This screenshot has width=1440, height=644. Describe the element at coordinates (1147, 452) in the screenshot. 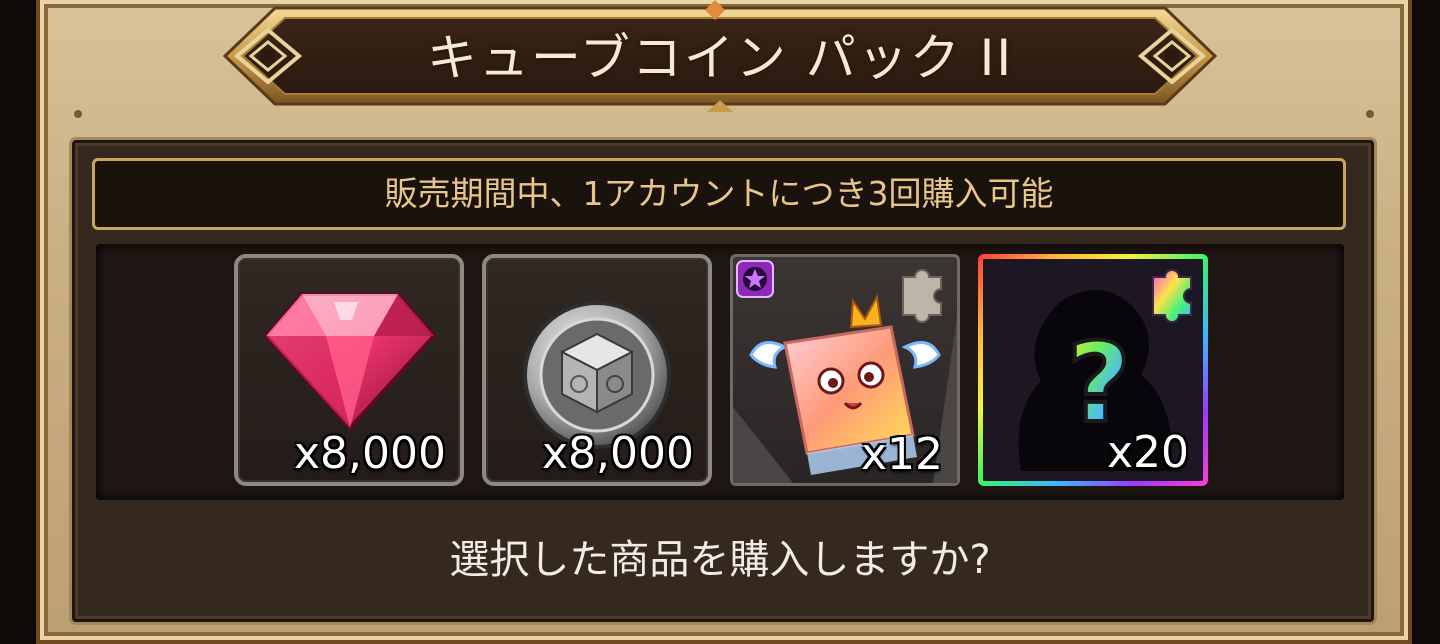

I see `item-quantity: x20` at that location.